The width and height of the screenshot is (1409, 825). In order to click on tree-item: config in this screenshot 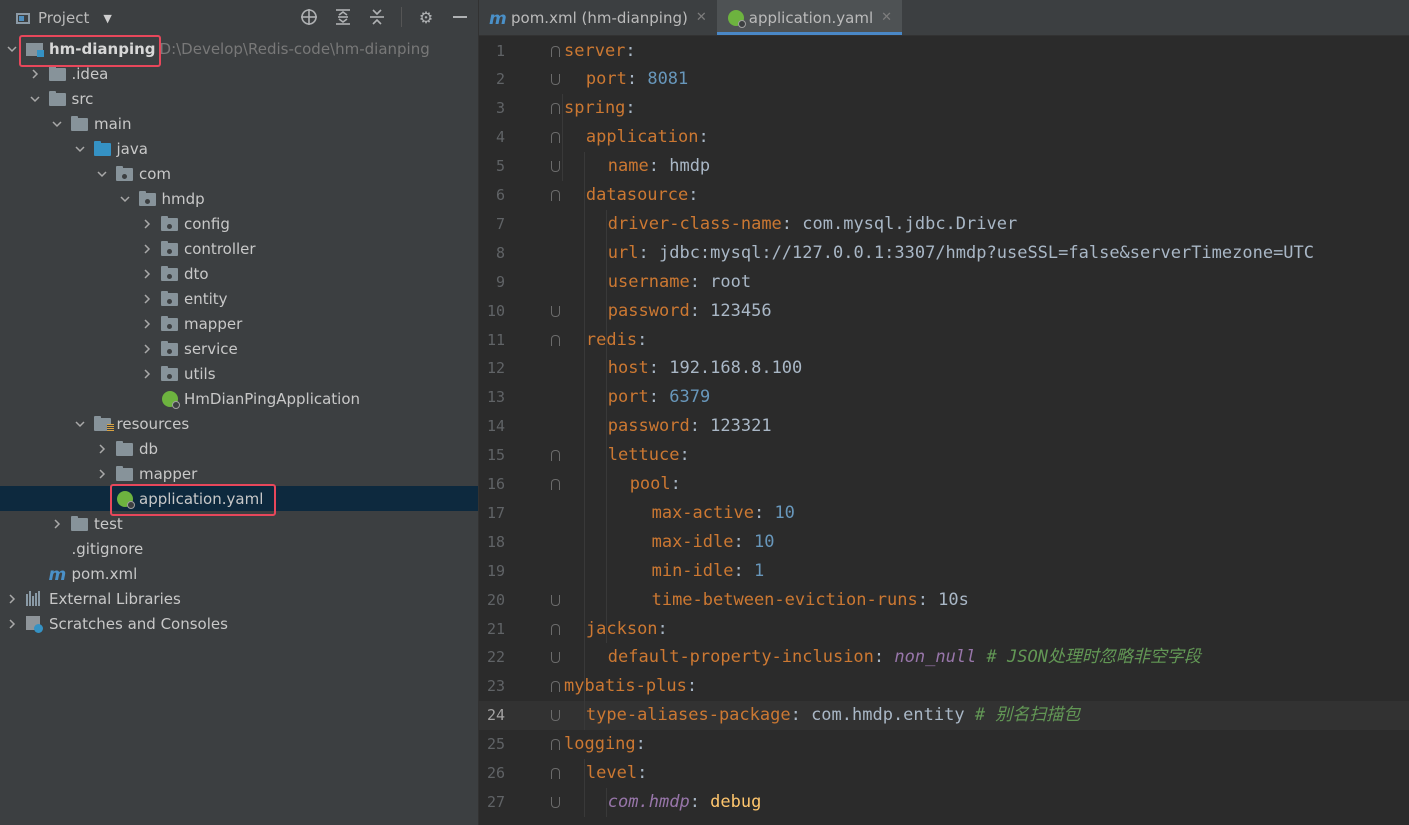, I will do `click(239, 223)`.